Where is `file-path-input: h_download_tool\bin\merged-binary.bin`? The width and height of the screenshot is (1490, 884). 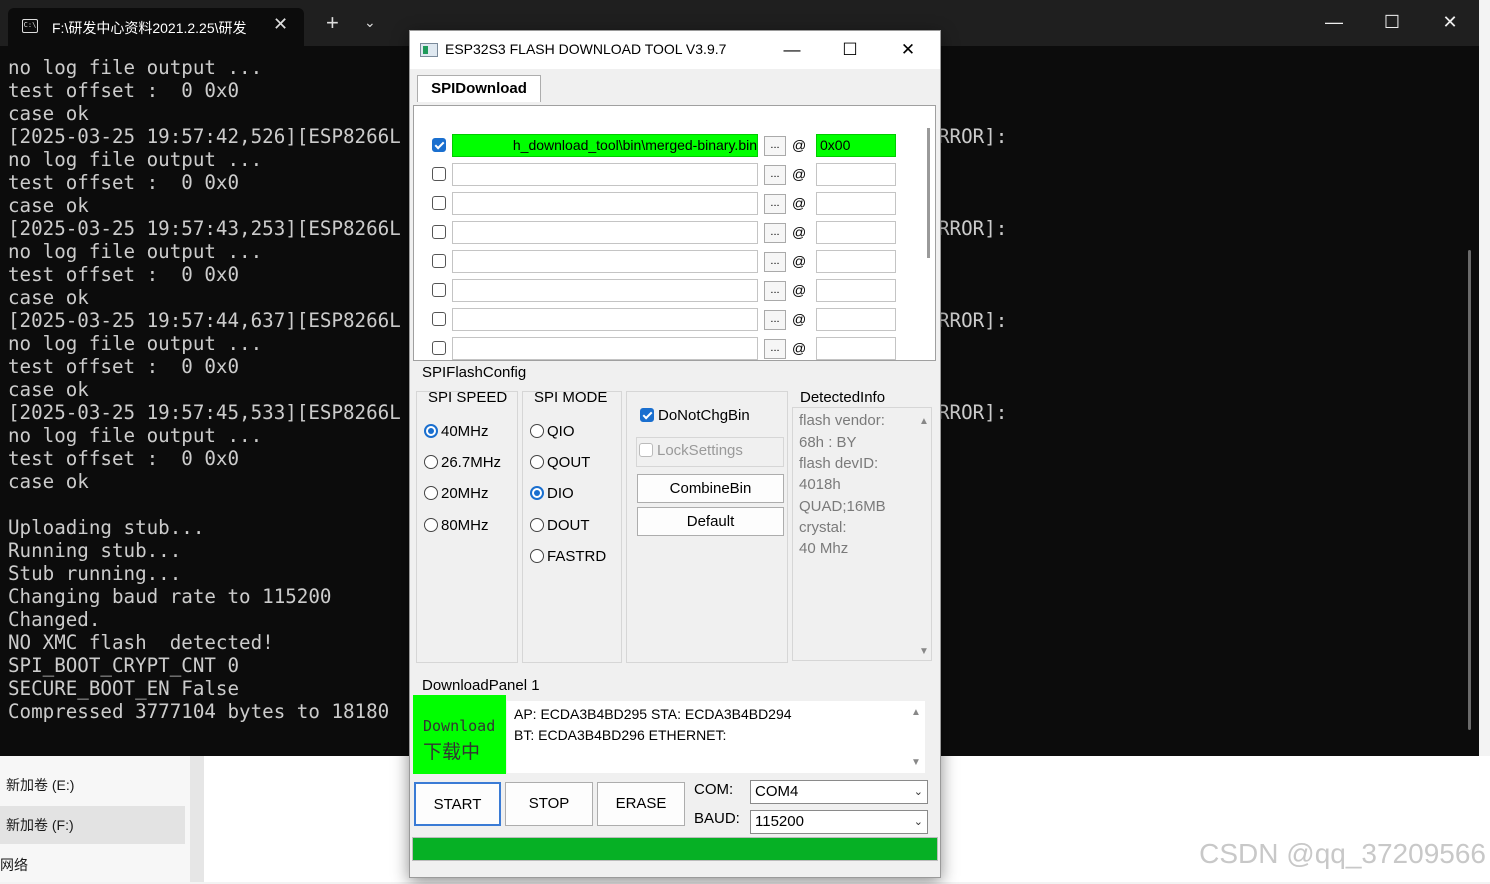
file-path-input: h_download_tool\bin\merged-binary.bin is located at coordinates (605, 145).